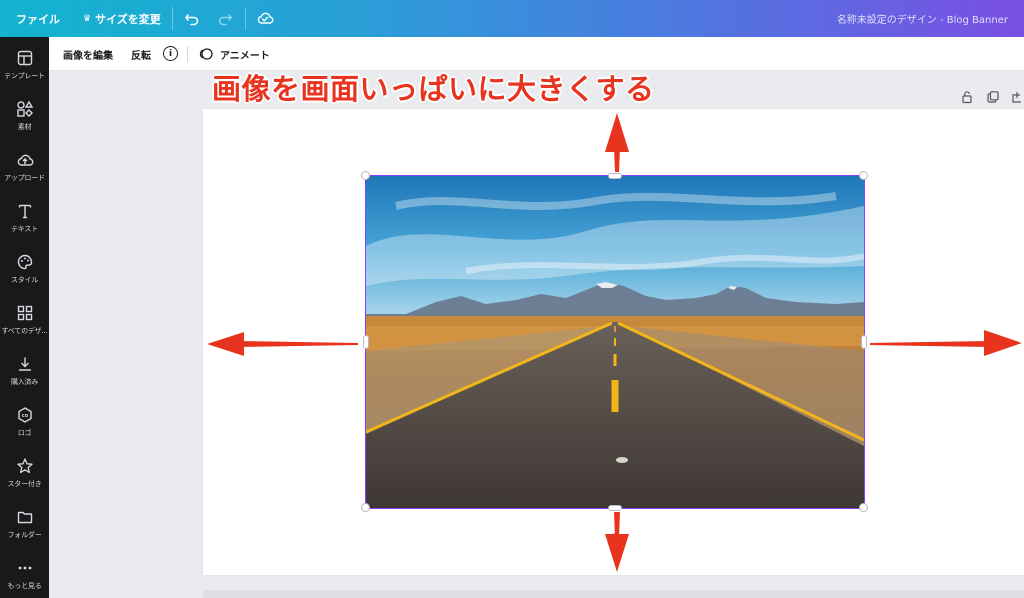 This screenshot has height=598, width=1024. What do you see at coordinates (88, 54) in the screenshot?
I see `edit-image-button: 画像を編集` at bounding box center [88, 54].